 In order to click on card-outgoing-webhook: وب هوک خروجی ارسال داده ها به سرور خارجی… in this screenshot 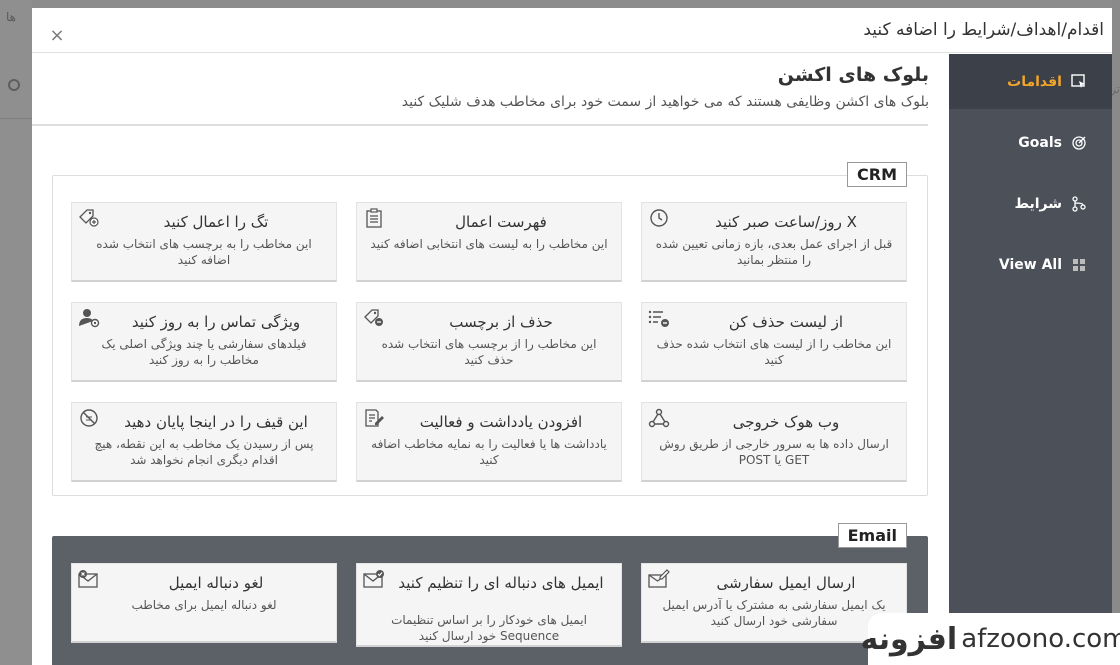, I will do `click(774, 442)`.